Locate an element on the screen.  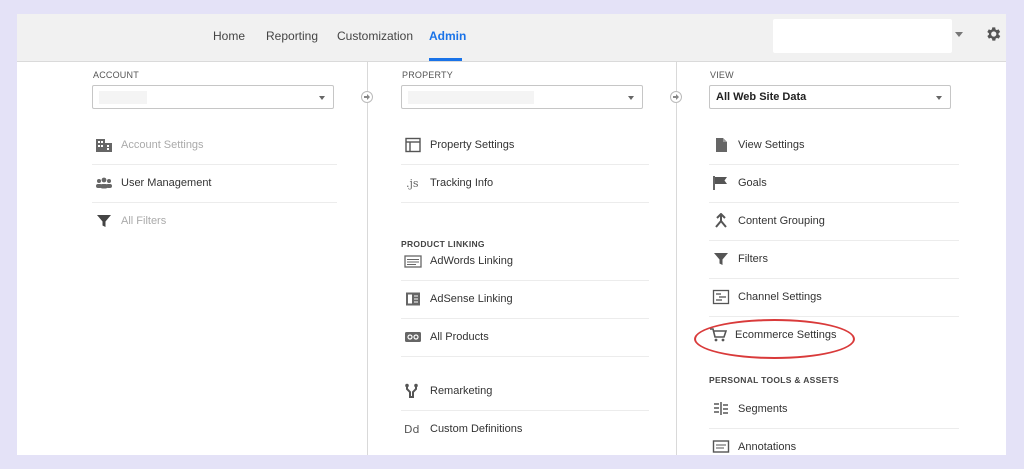
flag-icon is located at coordinates (720, 183).